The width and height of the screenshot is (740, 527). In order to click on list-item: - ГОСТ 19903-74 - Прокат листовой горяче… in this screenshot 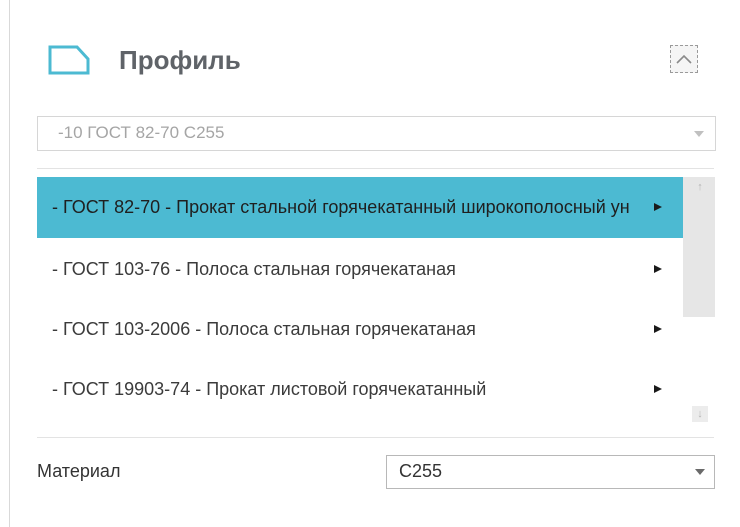, I will do `click(360, 389)`.